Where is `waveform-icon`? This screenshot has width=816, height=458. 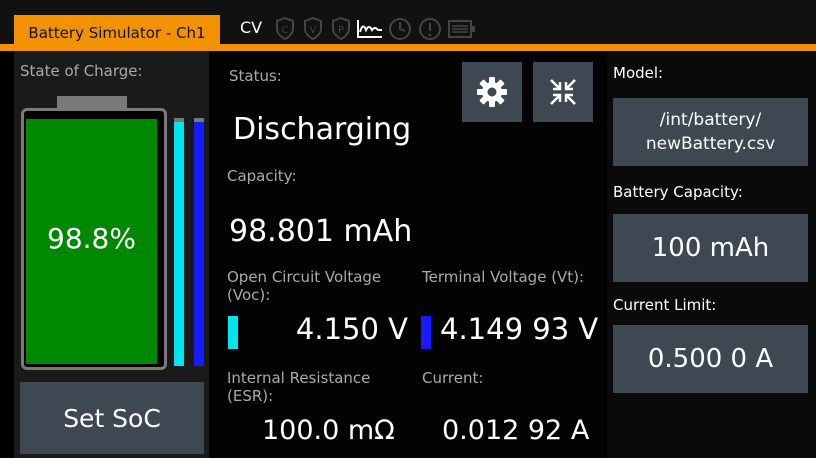 waveform-icon is located at coordinates (370, 29).